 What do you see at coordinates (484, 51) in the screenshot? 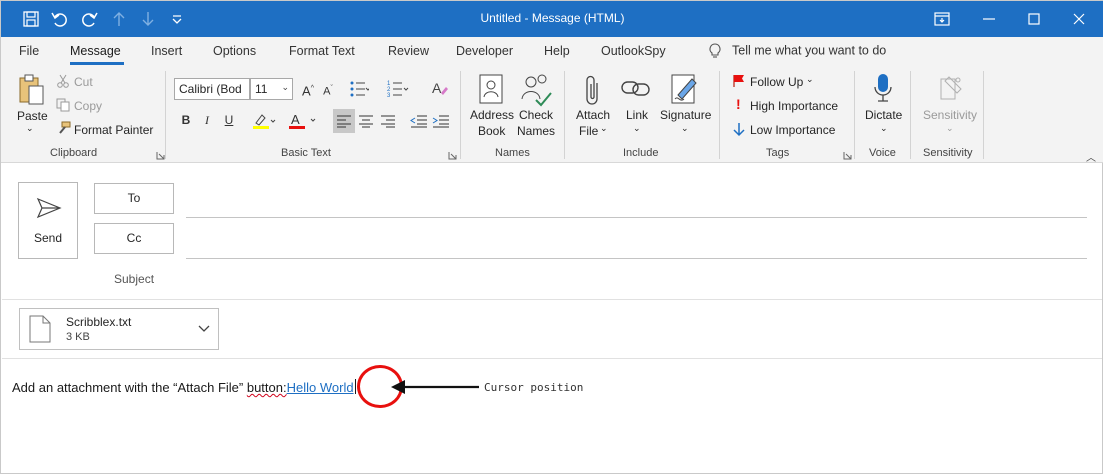
I see `tab-developer: Developer` at bounding box center [484, 51].